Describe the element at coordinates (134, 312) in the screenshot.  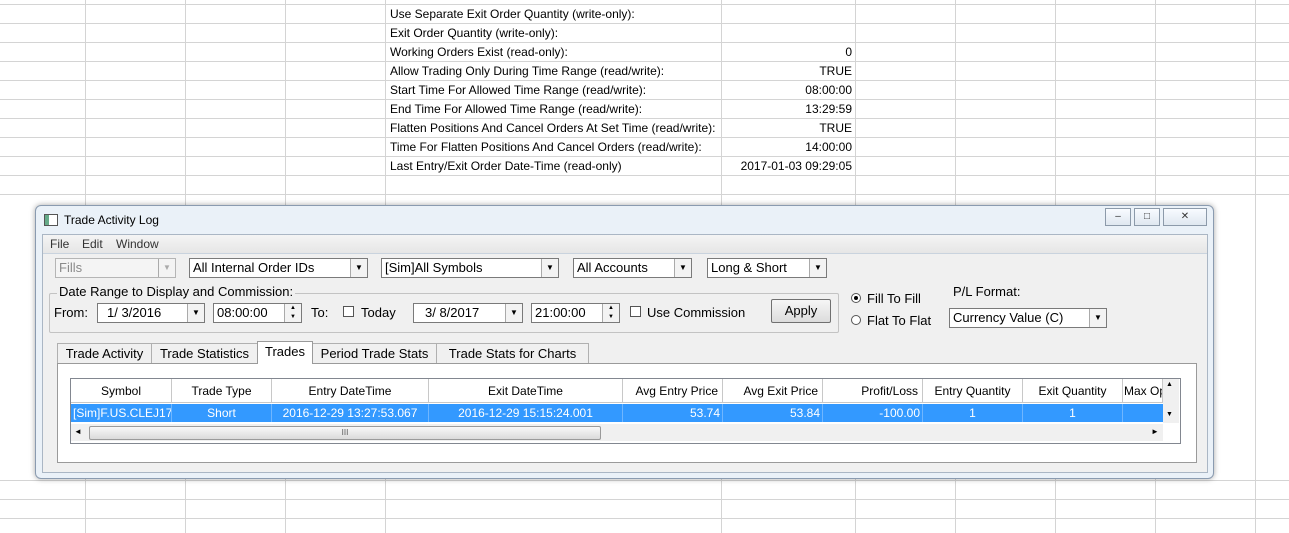
I see `from-date-value: 1/ 3/2016` at that location.